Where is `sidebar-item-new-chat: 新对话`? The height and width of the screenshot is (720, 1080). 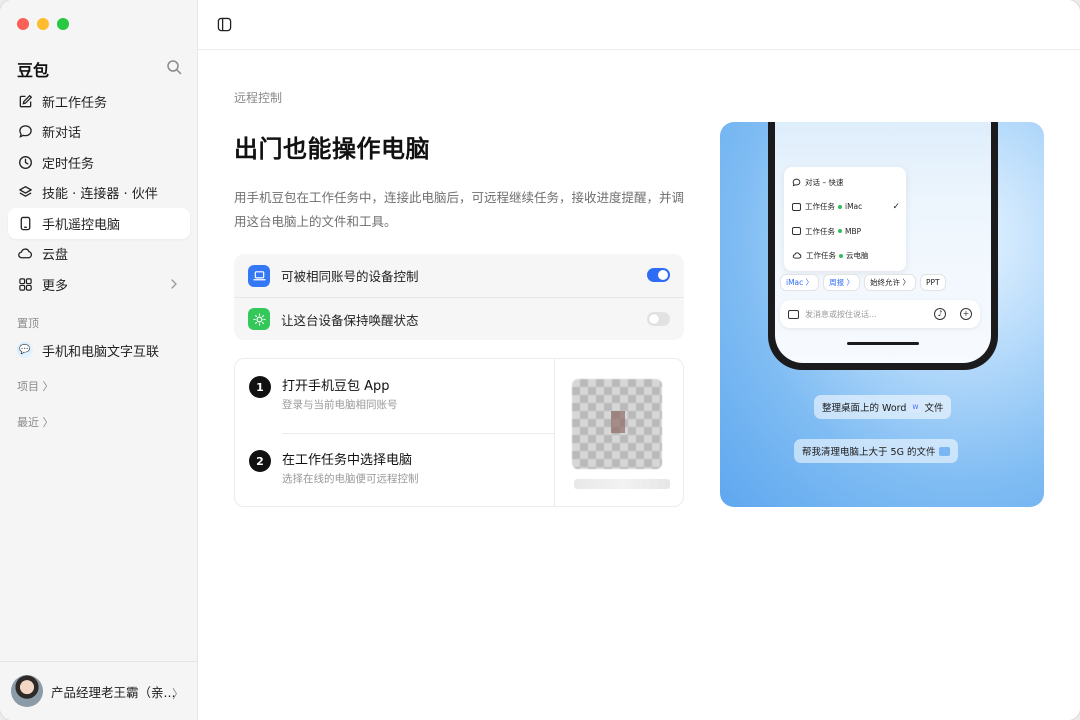 sidebar-item-new-chat: 新对话 is located at coordinates (99, 132).